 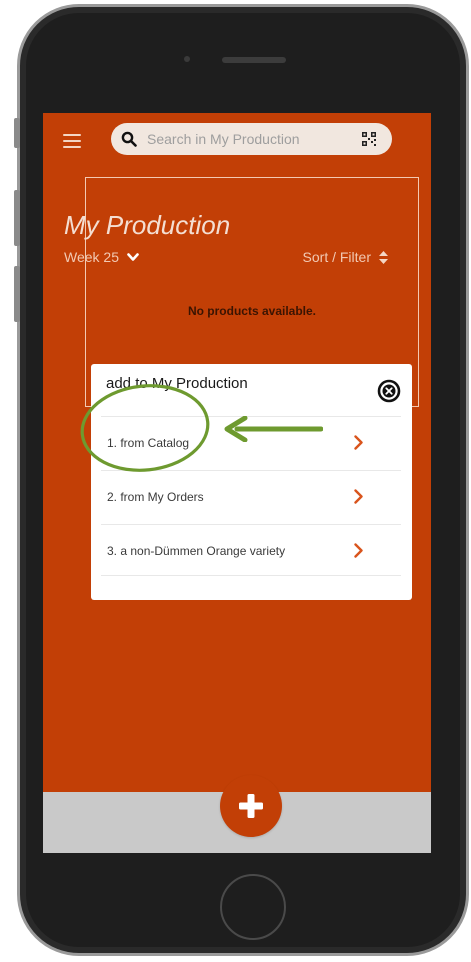 I want to click on phone-volume-up, so click(x=17, y=218).